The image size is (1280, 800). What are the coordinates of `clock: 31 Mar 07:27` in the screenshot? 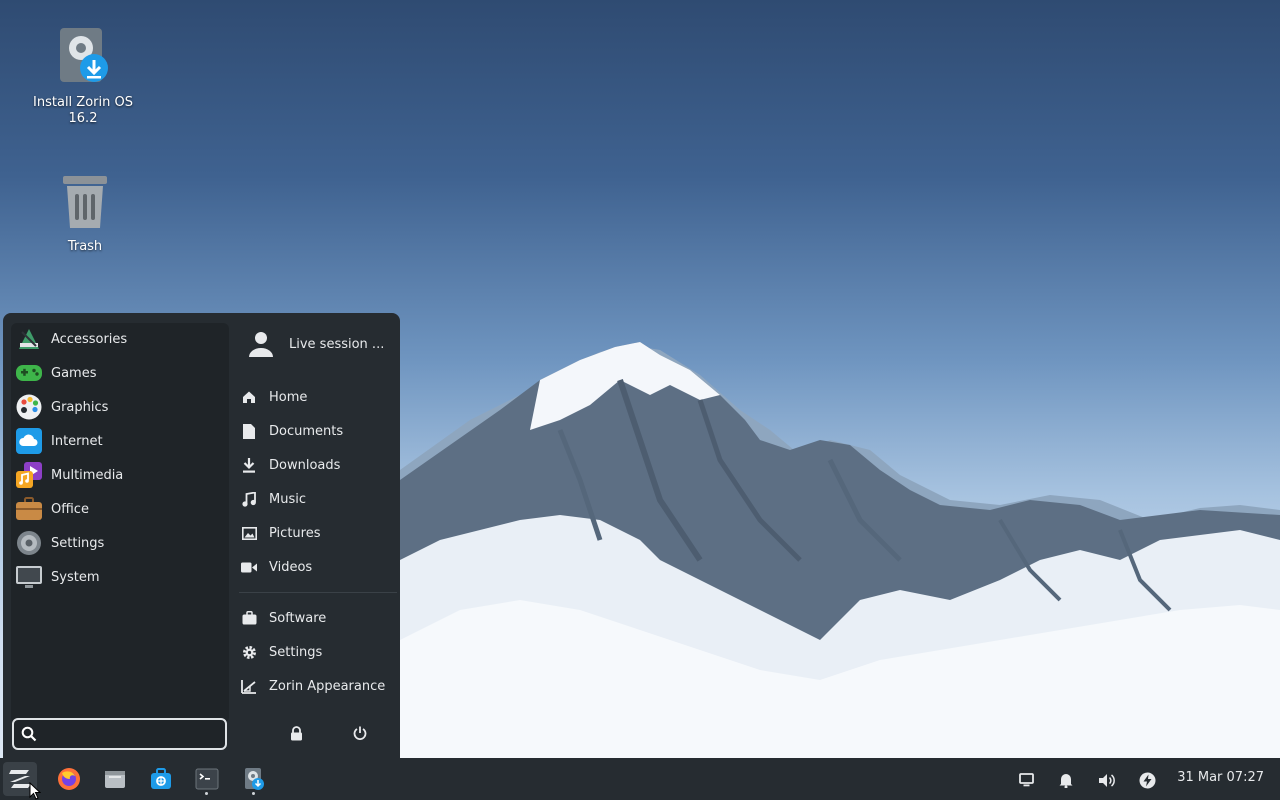 It's located at (1220, 777).